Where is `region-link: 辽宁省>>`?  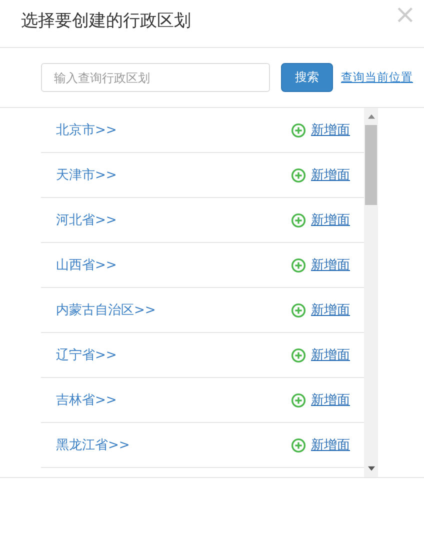 region-link: 辽宁省>> is located at coordinates (173, 355).